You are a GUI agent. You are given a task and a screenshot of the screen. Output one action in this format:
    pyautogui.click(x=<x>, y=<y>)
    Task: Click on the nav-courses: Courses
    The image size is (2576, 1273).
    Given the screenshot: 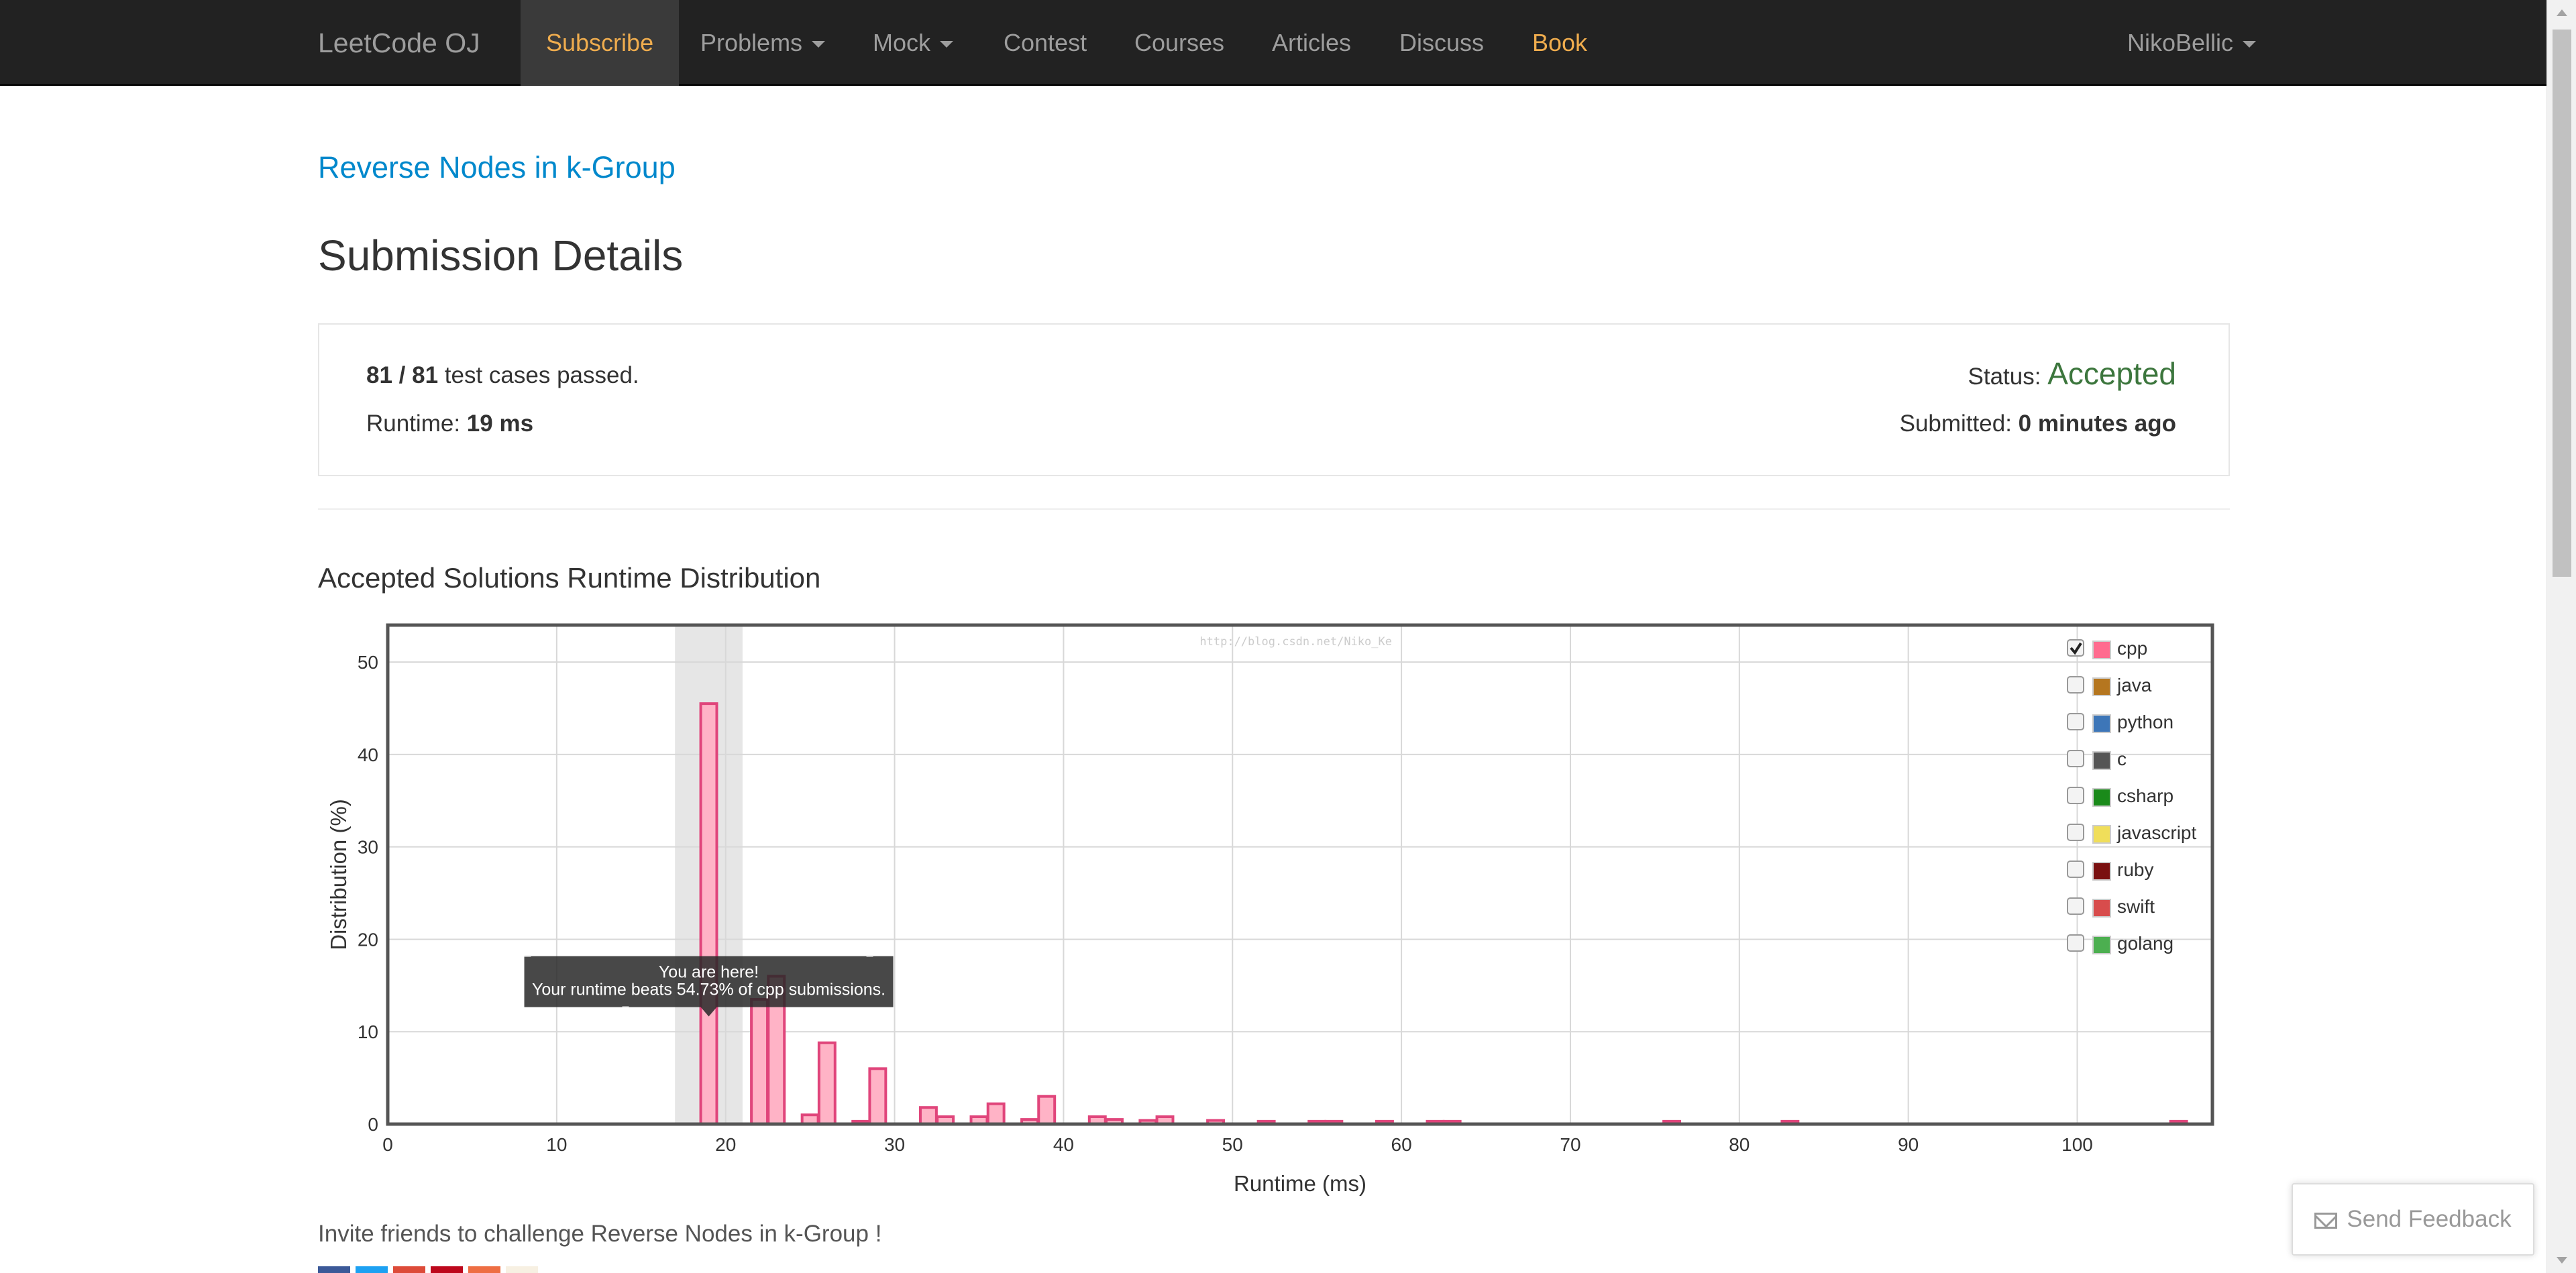 What is the action you would take?
    pyautogui.click(x=1179, y=43)
    